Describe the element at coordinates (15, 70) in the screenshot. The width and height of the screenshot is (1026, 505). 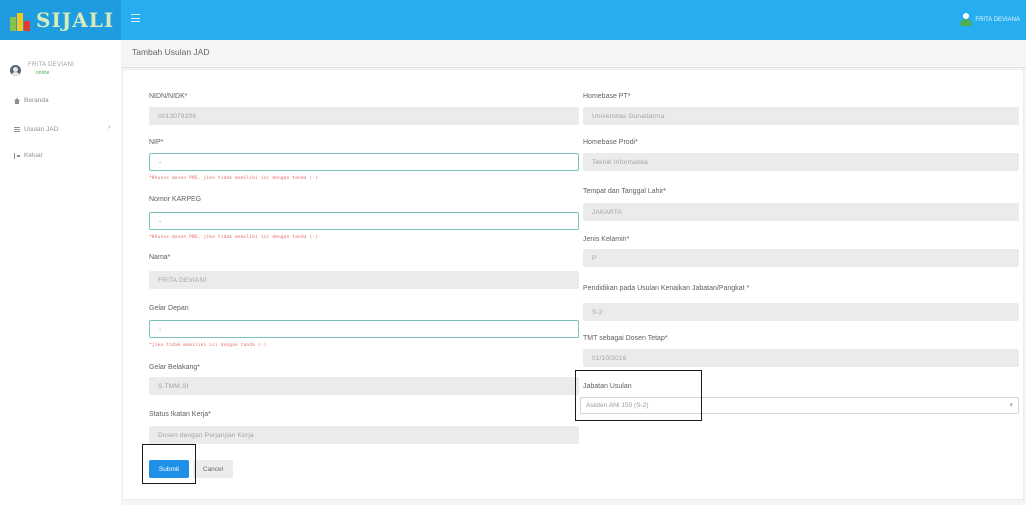
I see `avatar` at that location.